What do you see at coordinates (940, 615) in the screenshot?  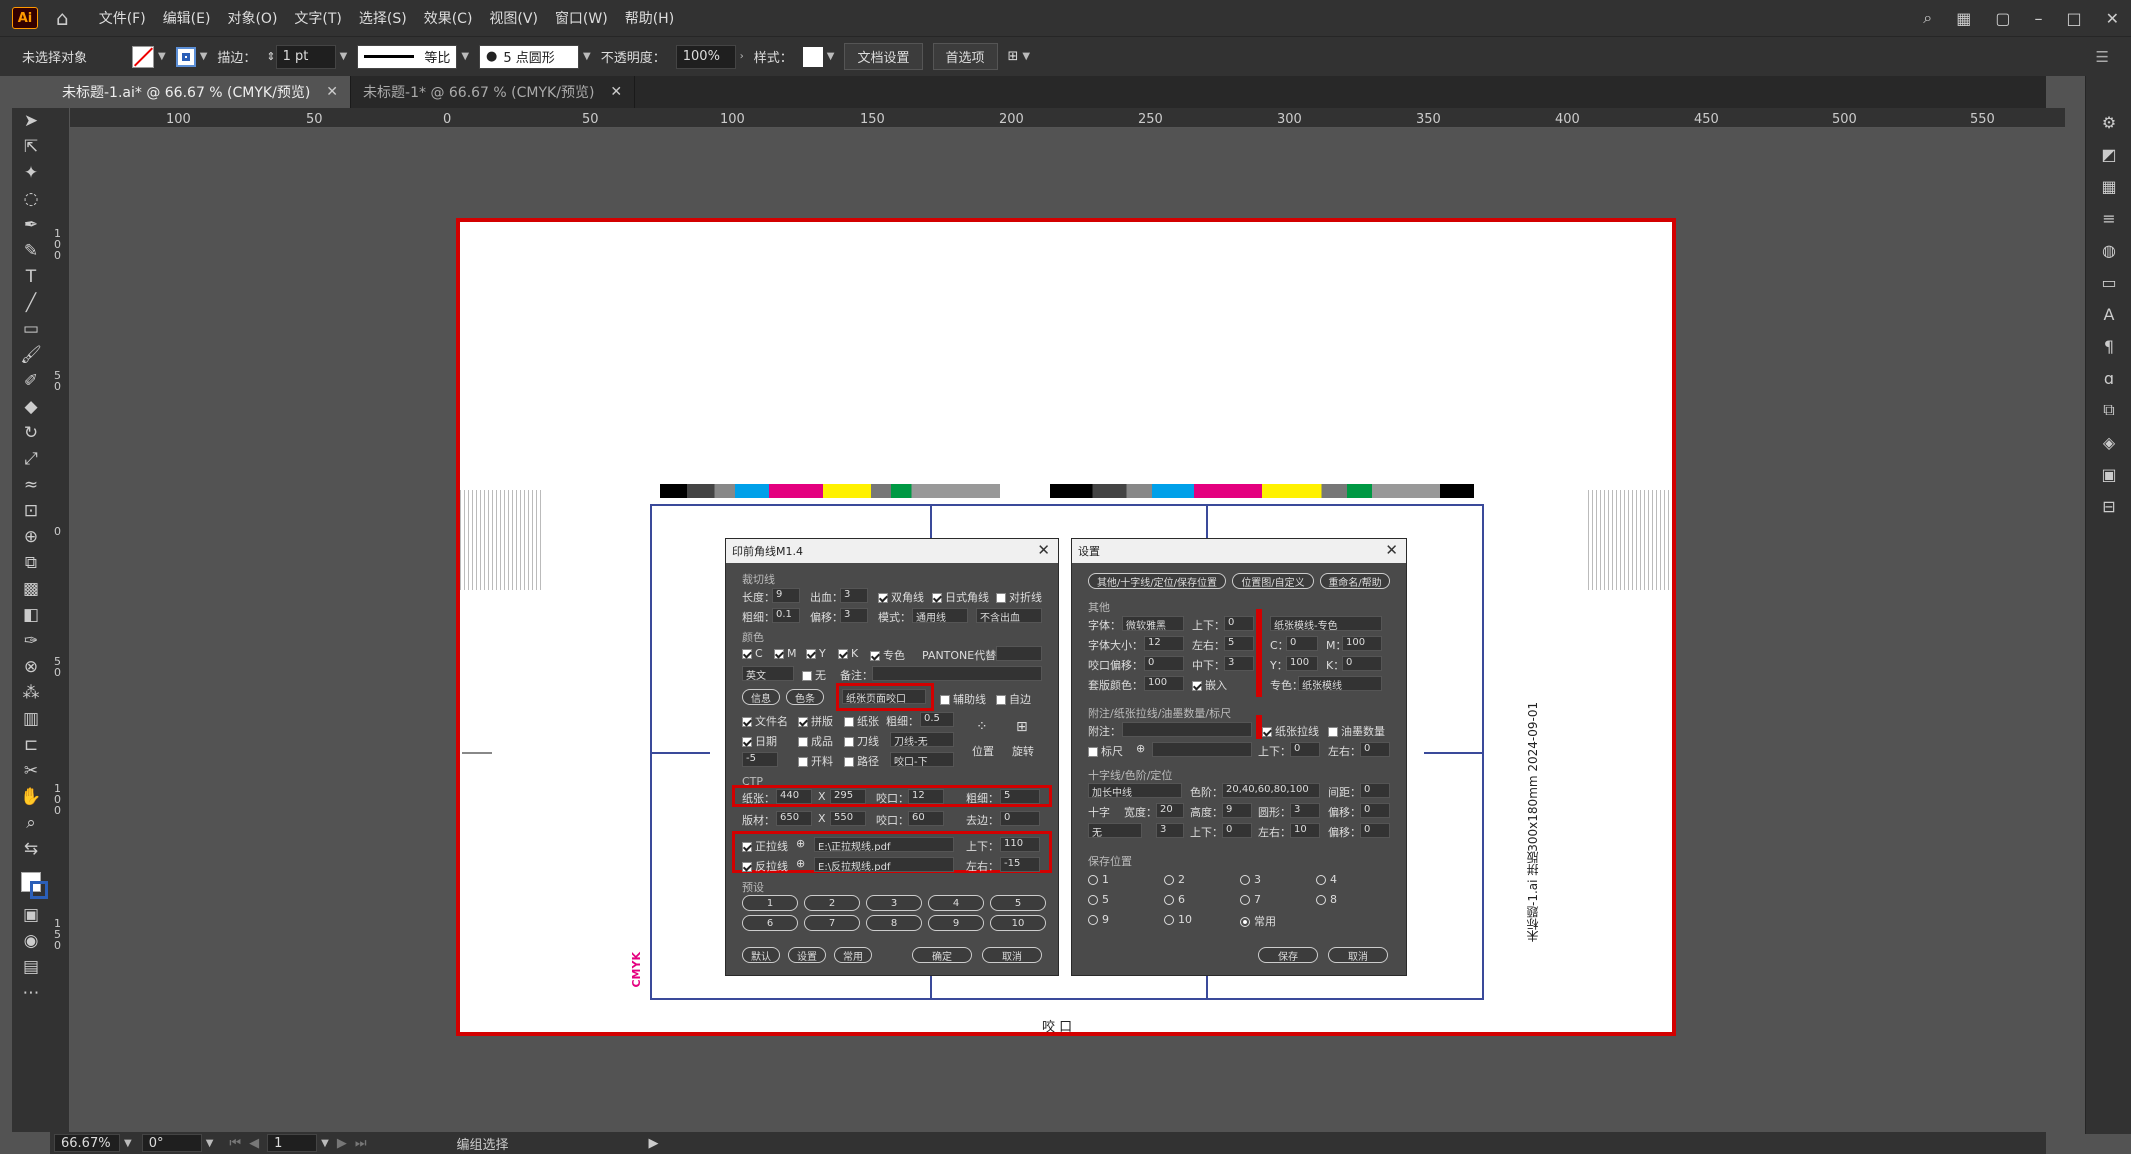 I see `mode-select: 通用线` at bounding box center [940, 615].